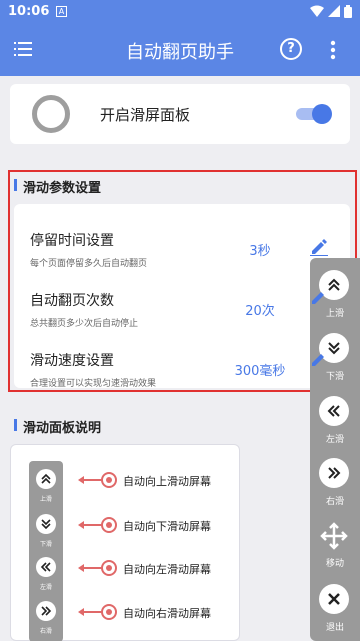 This screenshot has height=641, width=360. Describe the element at coordinates (46, 479) in the screenshot. I see `mini-up-icon` at that location.